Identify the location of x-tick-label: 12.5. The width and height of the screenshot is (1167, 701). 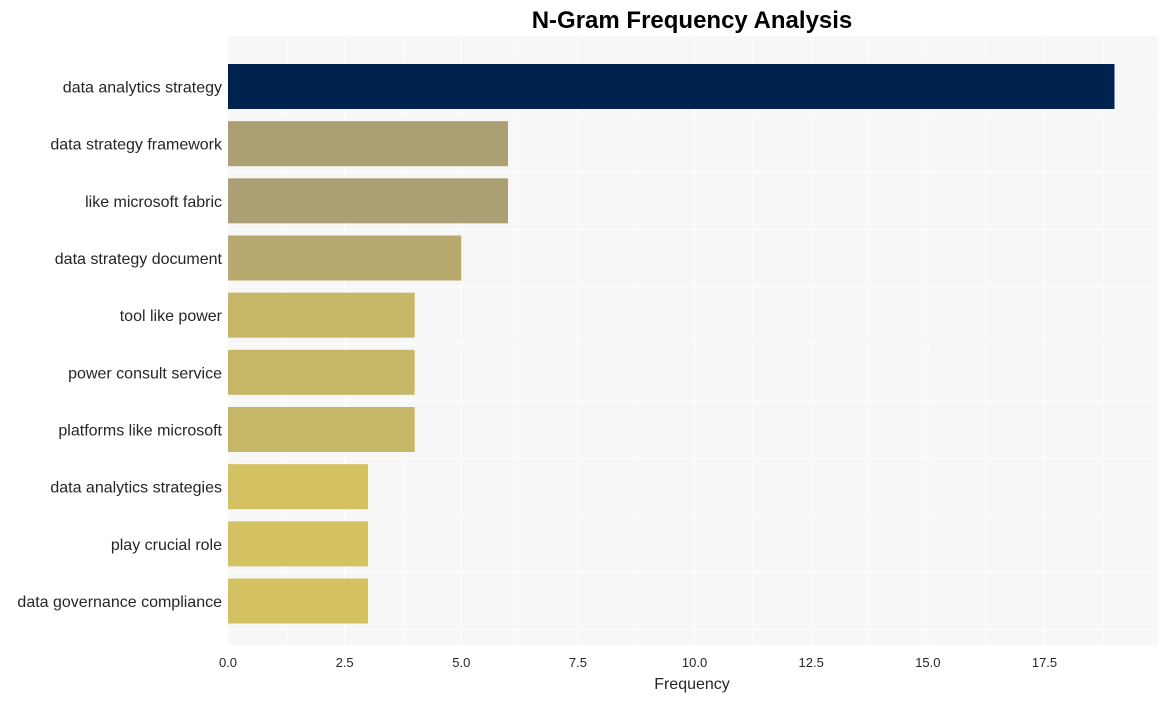
(811, 662).